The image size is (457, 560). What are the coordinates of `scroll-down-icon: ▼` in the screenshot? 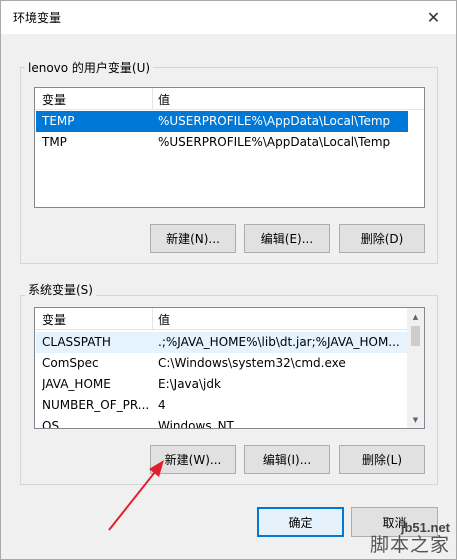 It's located at (415, 419).